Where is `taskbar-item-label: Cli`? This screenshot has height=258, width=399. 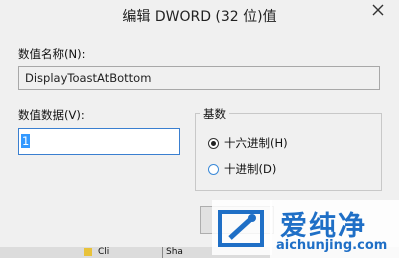 taskbar-item-label: Cli is located at coordinates (104, 252).